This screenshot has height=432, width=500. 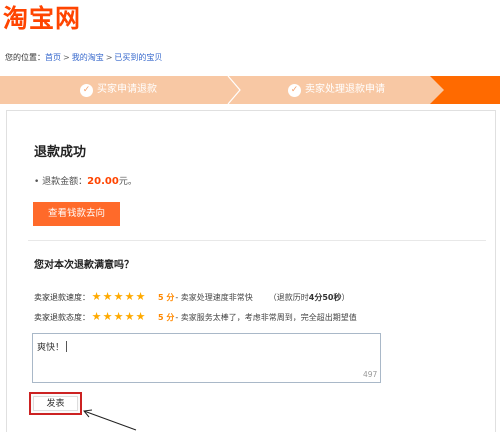 What do you see at coordinates (214, 297) in the screenshot?
I see `rating-description: - 卖家处理速度非常快` at bounding box center [214, 297].